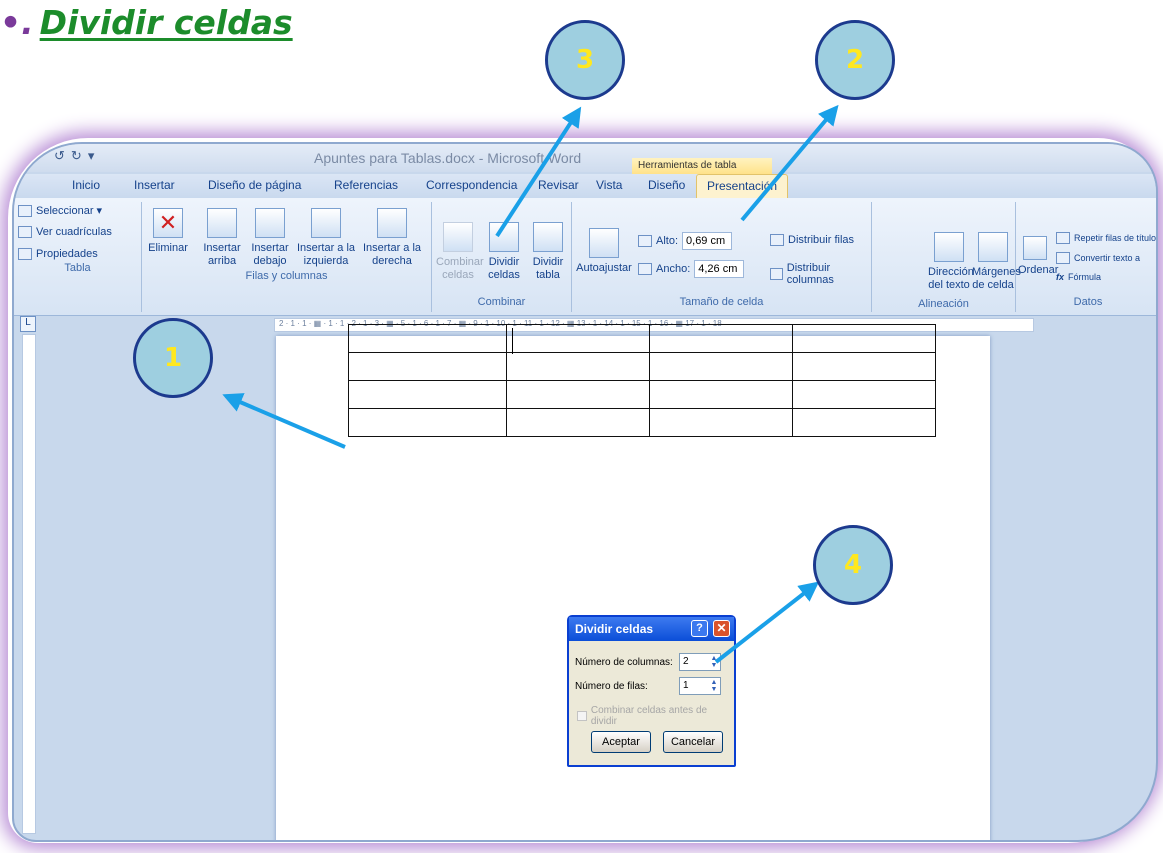  Describe the element at coordinates (820, 274) in the screenshot. I see `distribute-columns-button: Distribuir columnas` at that location.